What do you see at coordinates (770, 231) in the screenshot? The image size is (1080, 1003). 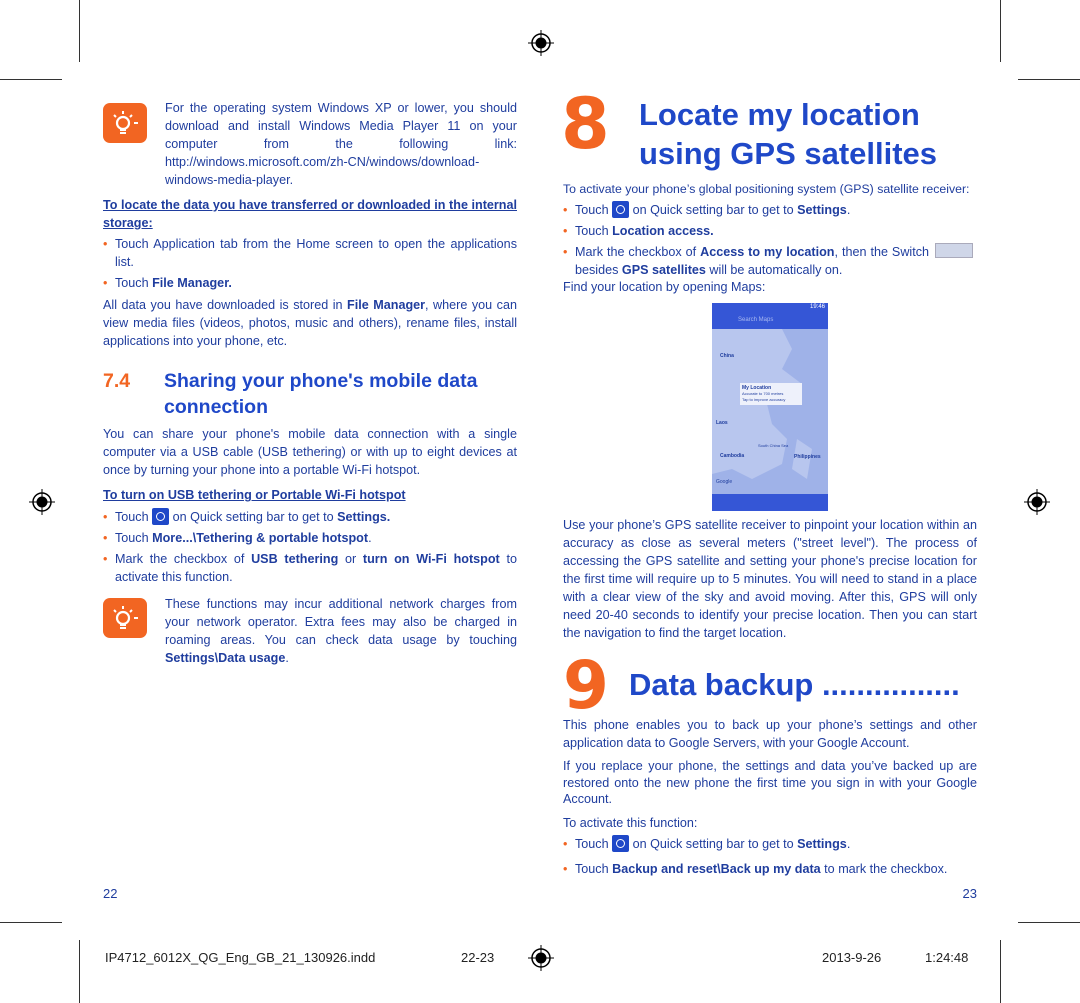 I see `bullet-item: Touch Location access.` at bounding box center [770, 231].